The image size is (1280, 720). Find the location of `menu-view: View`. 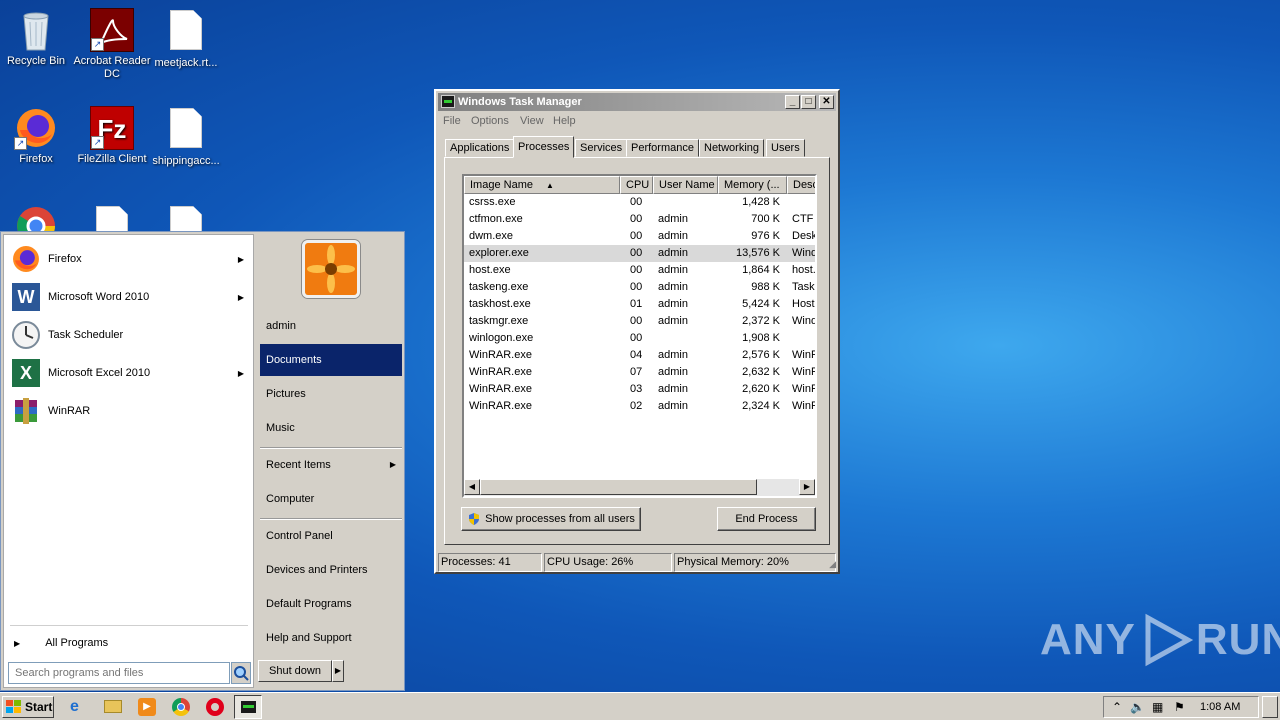

menu-view: View is located at coordinates (532, 121).